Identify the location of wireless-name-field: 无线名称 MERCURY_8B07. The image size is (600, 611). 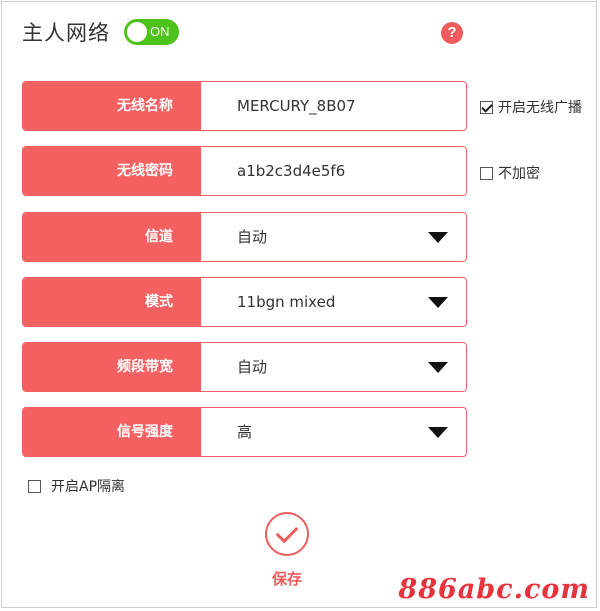
(244, 106).